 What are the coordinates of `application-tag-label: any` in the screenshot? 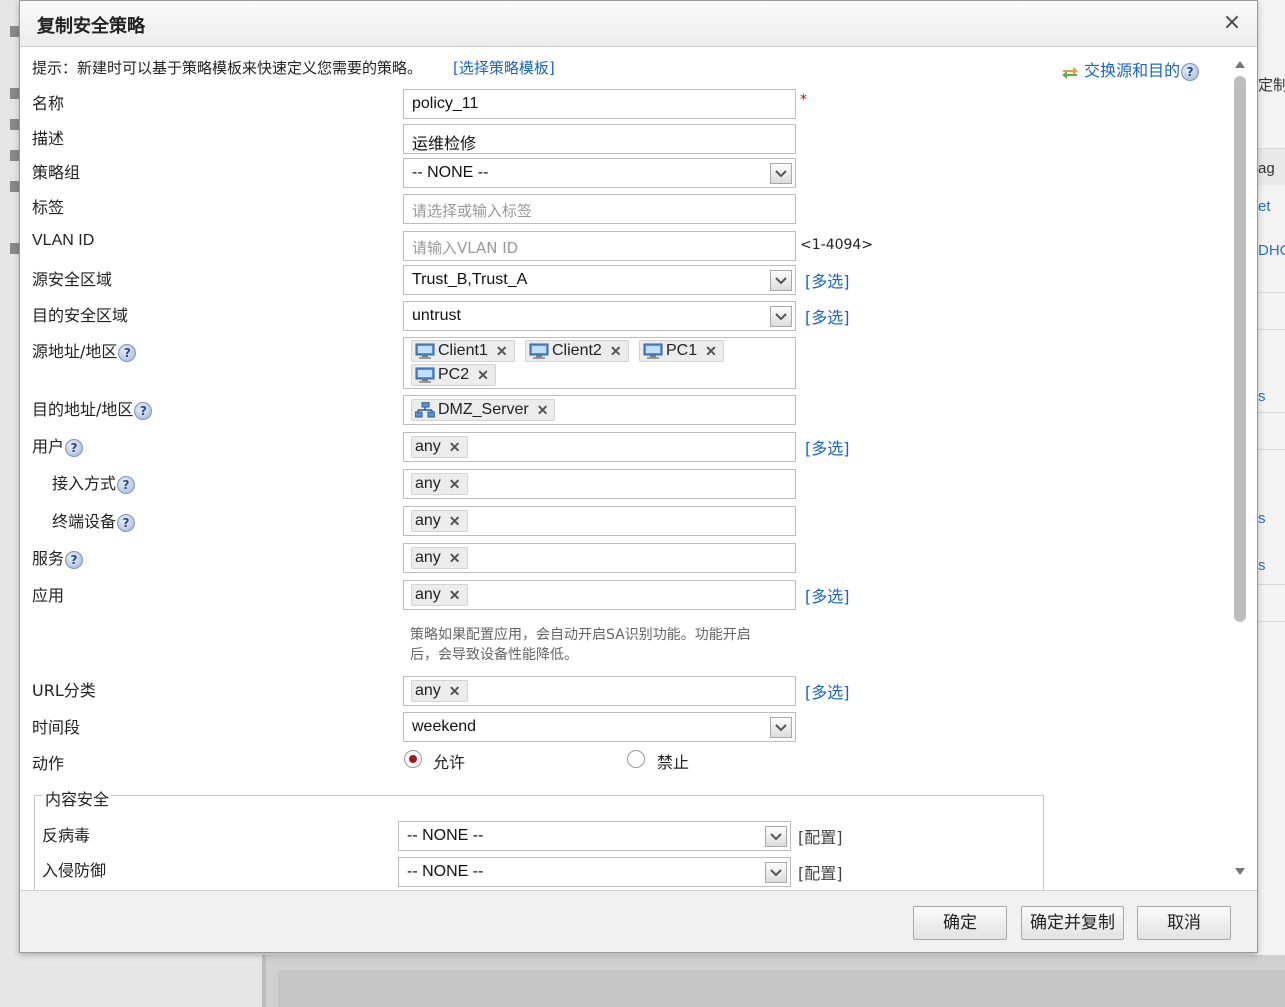 It's located at (428, 594).